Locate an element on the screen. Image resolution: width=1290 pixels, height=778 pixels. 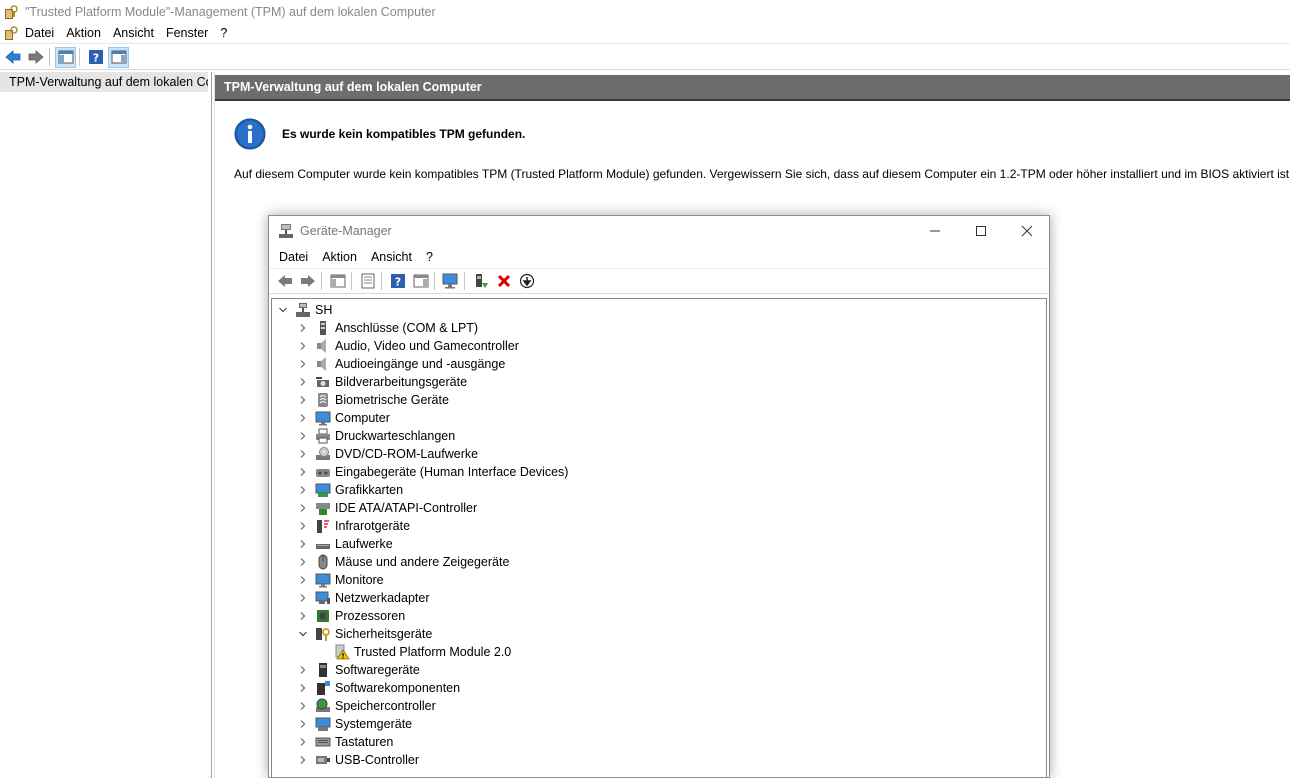
device-category: Mäuse und andere Zeigegeräte is located at coordinates (403, 562).